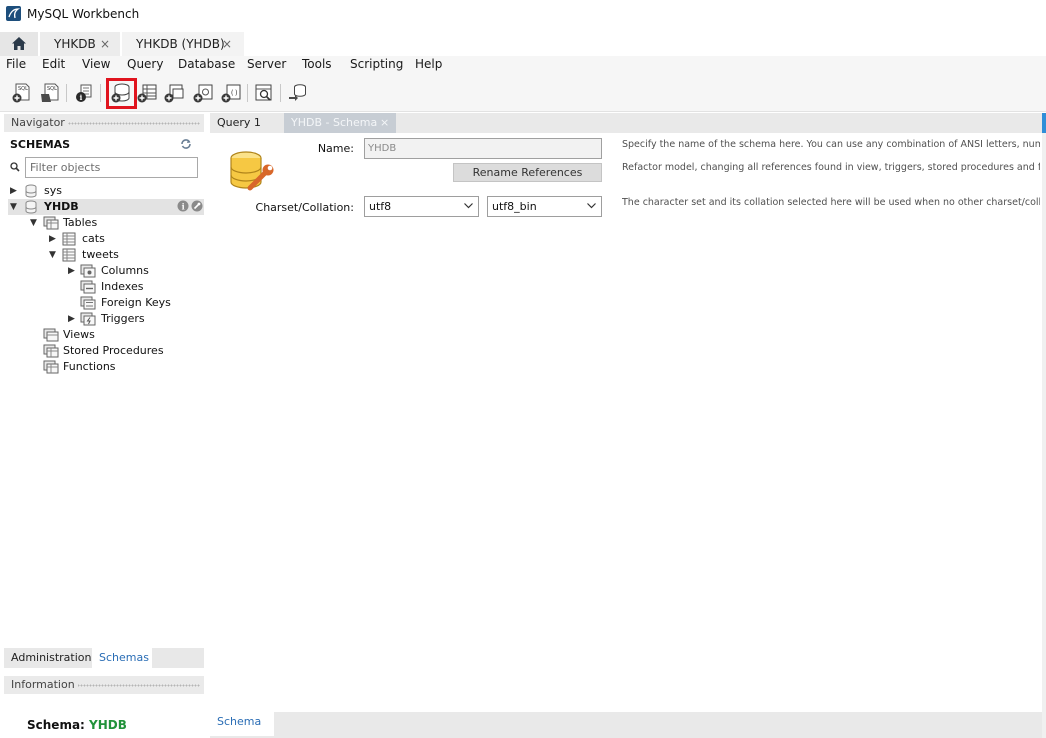 The height and width of the screenshot is (738, 1046). I want to click on open-sql-script-button: SQL, so click(50, 93).